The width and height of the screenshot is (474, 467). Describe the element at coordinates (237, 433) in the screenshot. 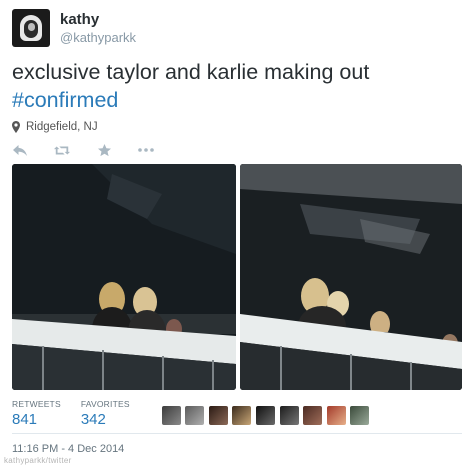

I see `divider` at that location.